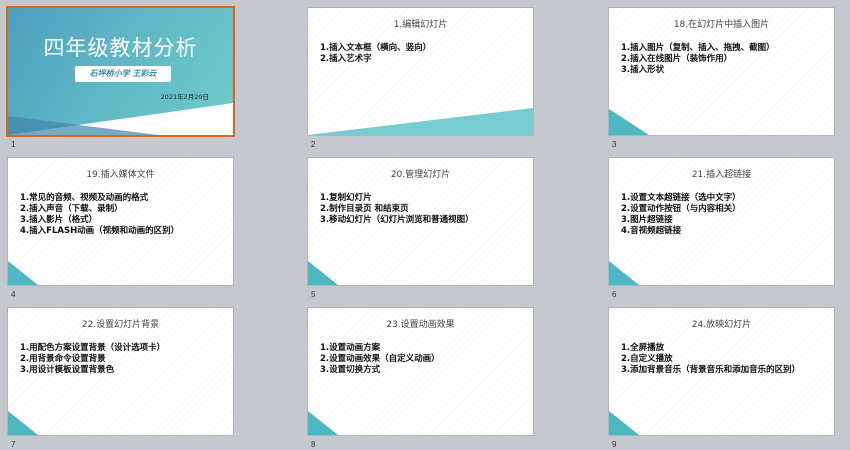 This screenshot has width=850, height=450. I want to click on slide-5-title: 20.管理幻灯片, so click(420, 175).